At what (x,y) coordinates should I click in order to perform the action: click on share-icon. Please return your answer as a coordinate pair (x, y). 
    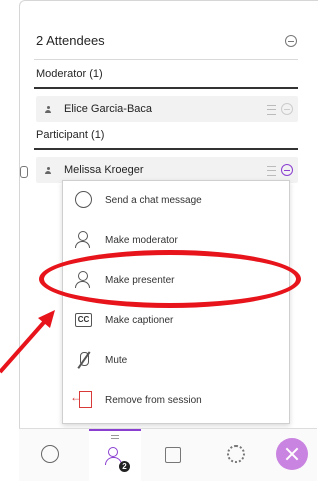
    Looking at the image, I should click on (173, 455).